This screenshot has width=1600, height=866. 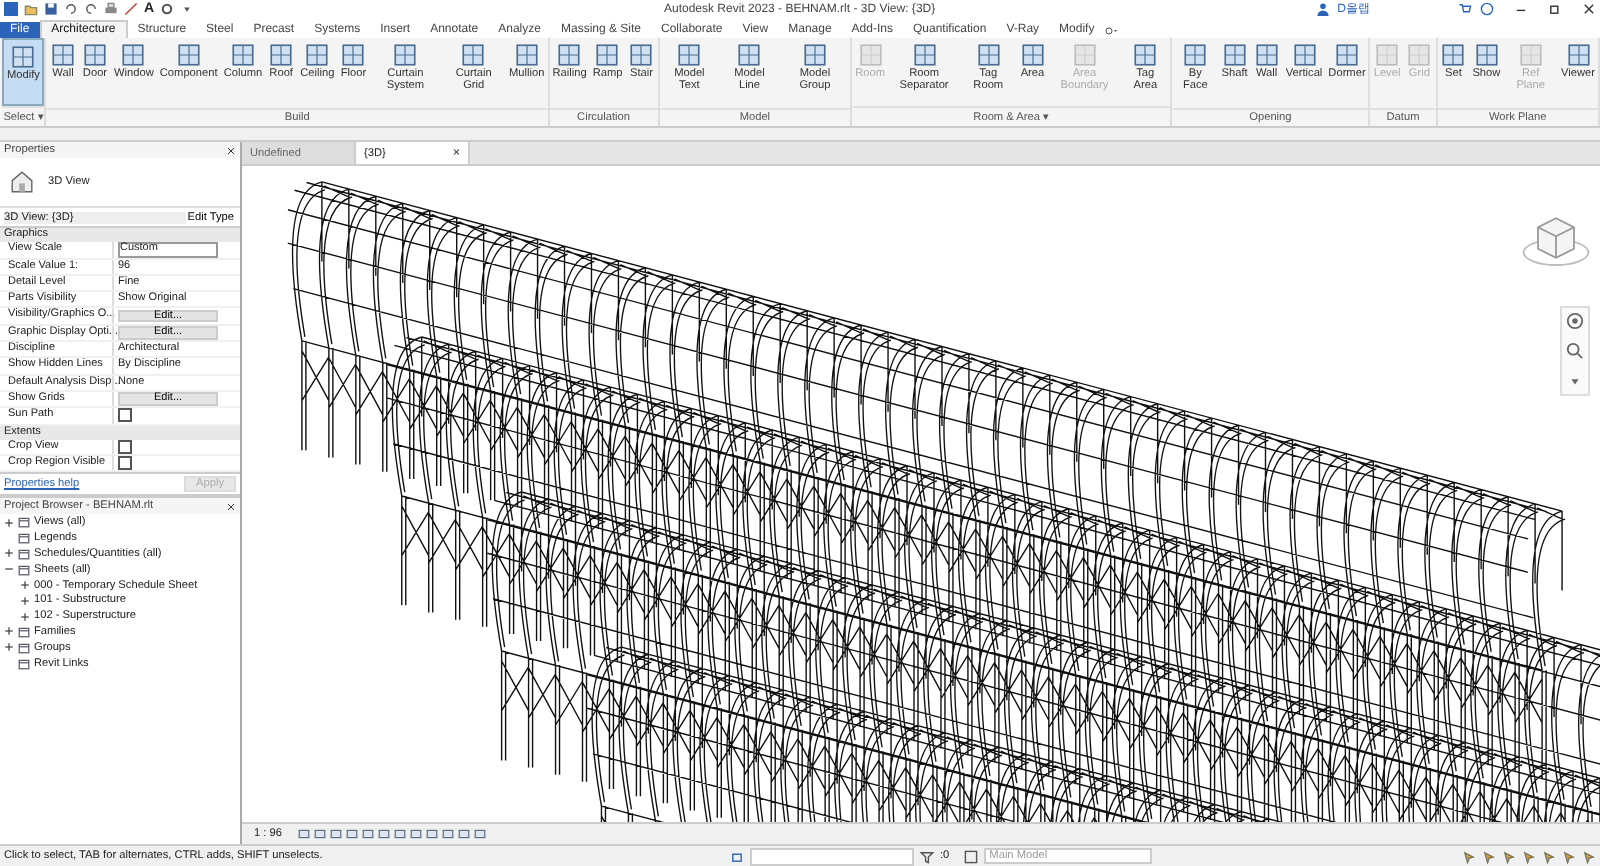 I want to click on save-icon, so click(x=51, y=9).